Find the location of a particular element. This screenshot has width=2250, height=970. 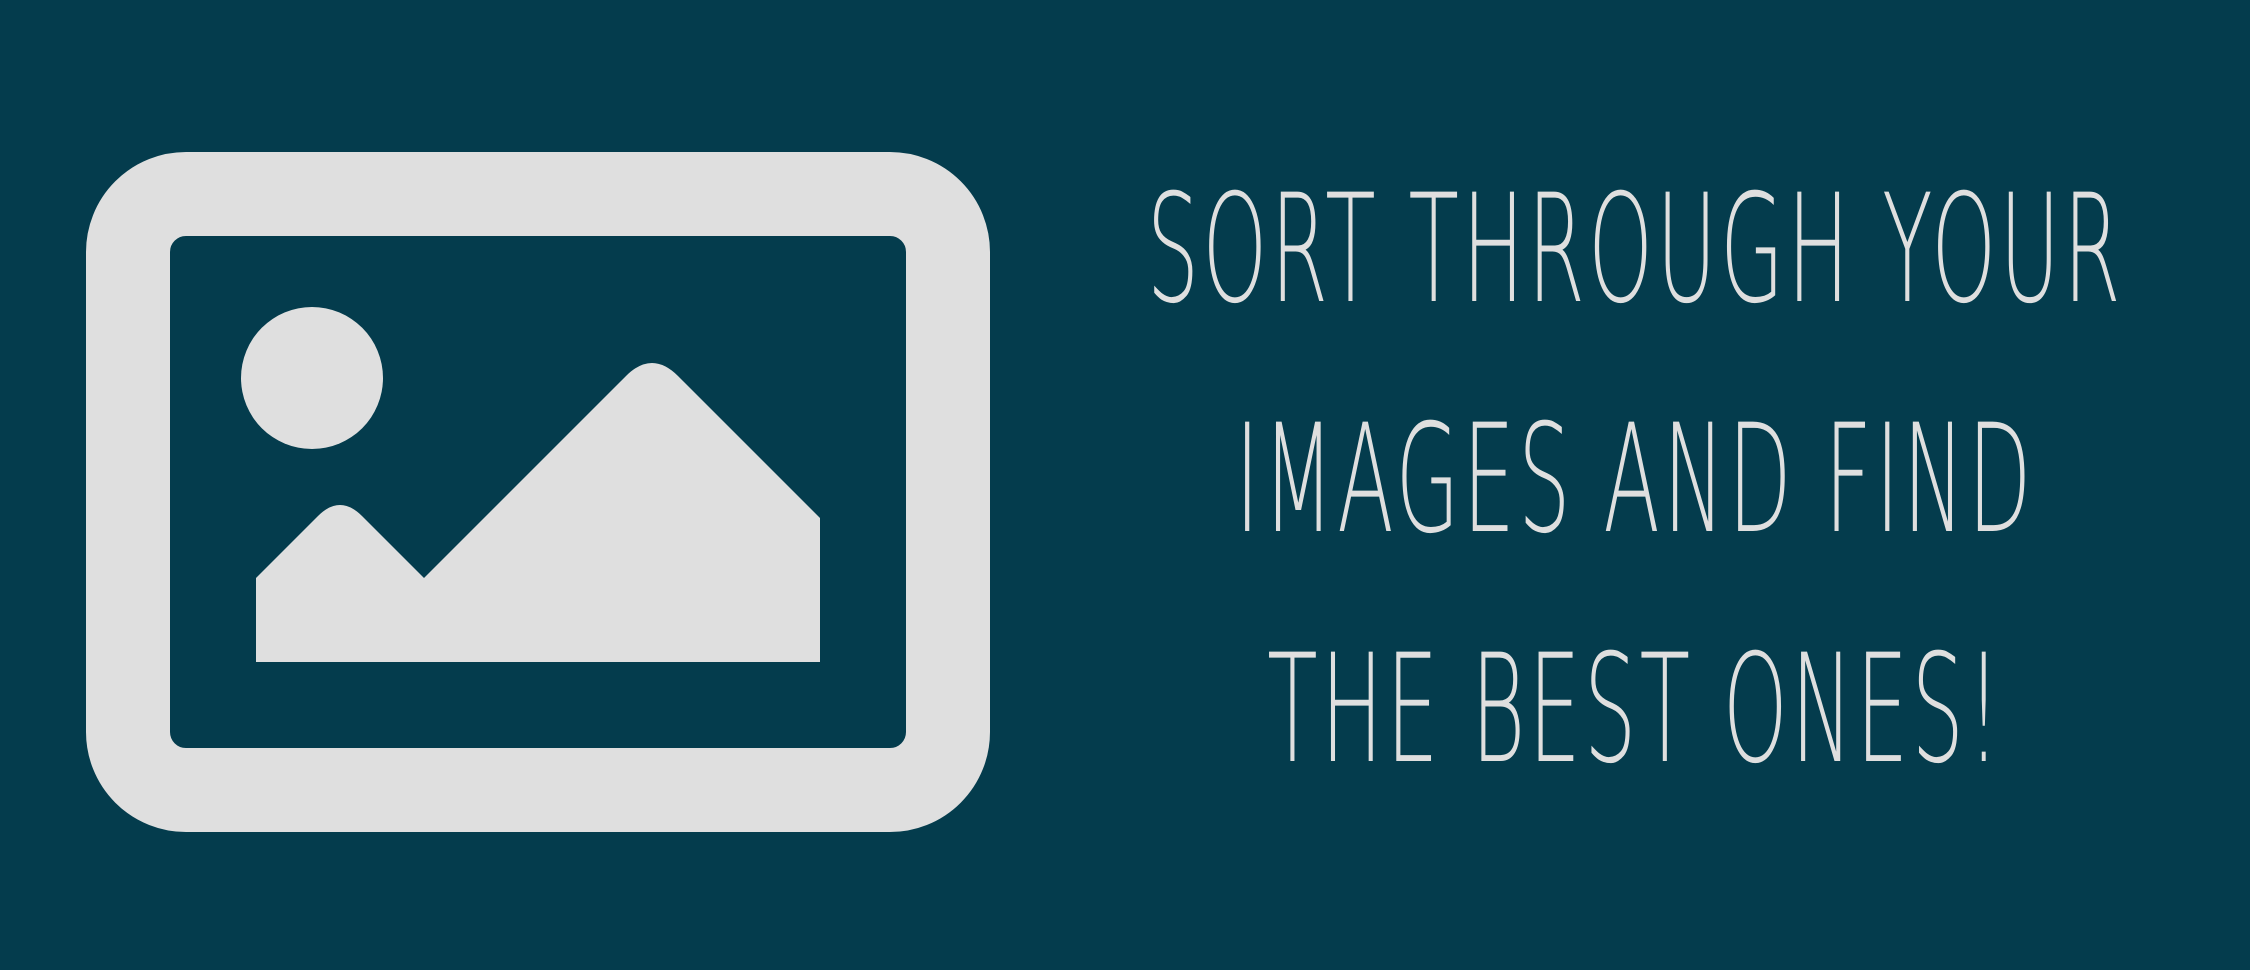

tagline-line-2: IMAGES AND FIND is located at coordinates (1635, 480).